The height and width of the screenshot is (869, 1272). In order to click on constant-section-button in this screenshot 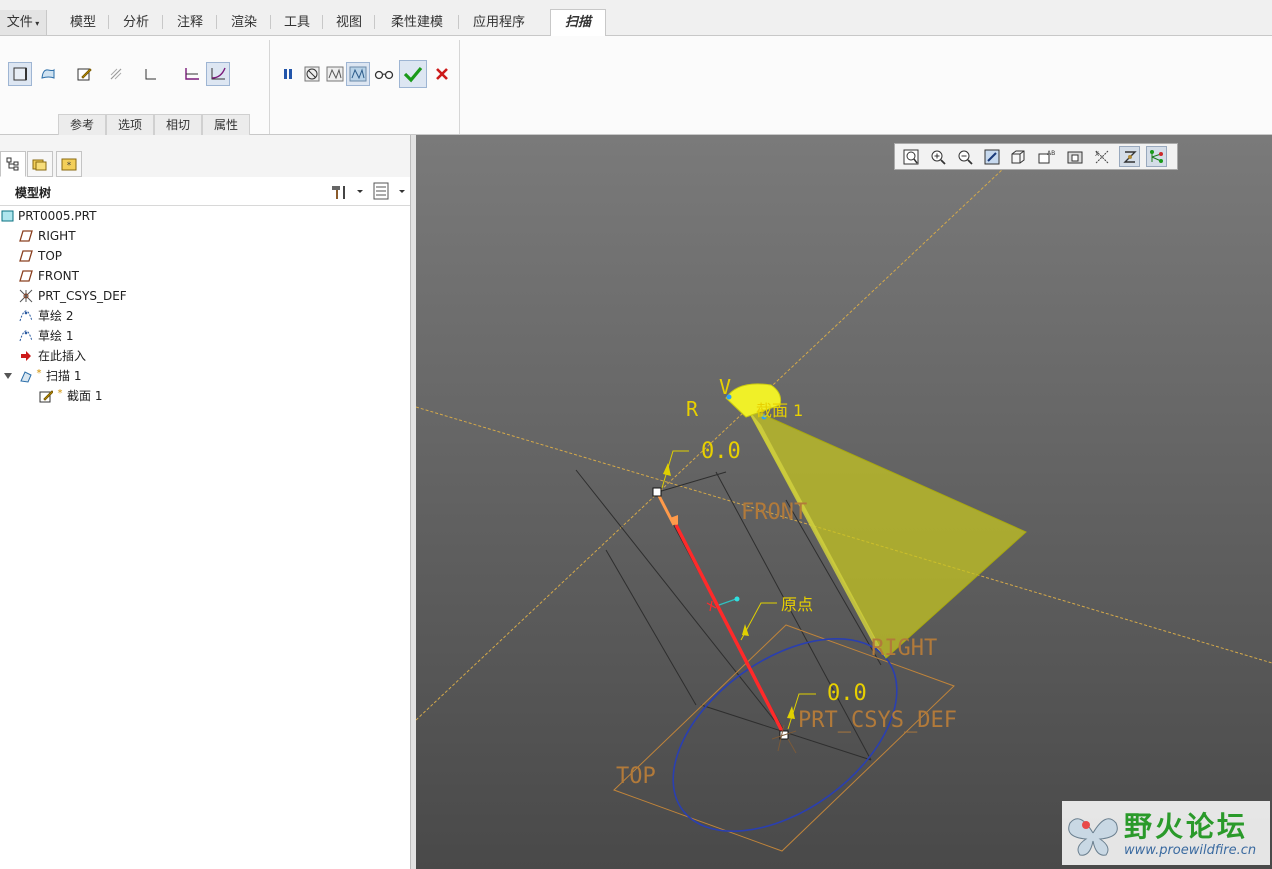, I will do `click(192, 74)`.